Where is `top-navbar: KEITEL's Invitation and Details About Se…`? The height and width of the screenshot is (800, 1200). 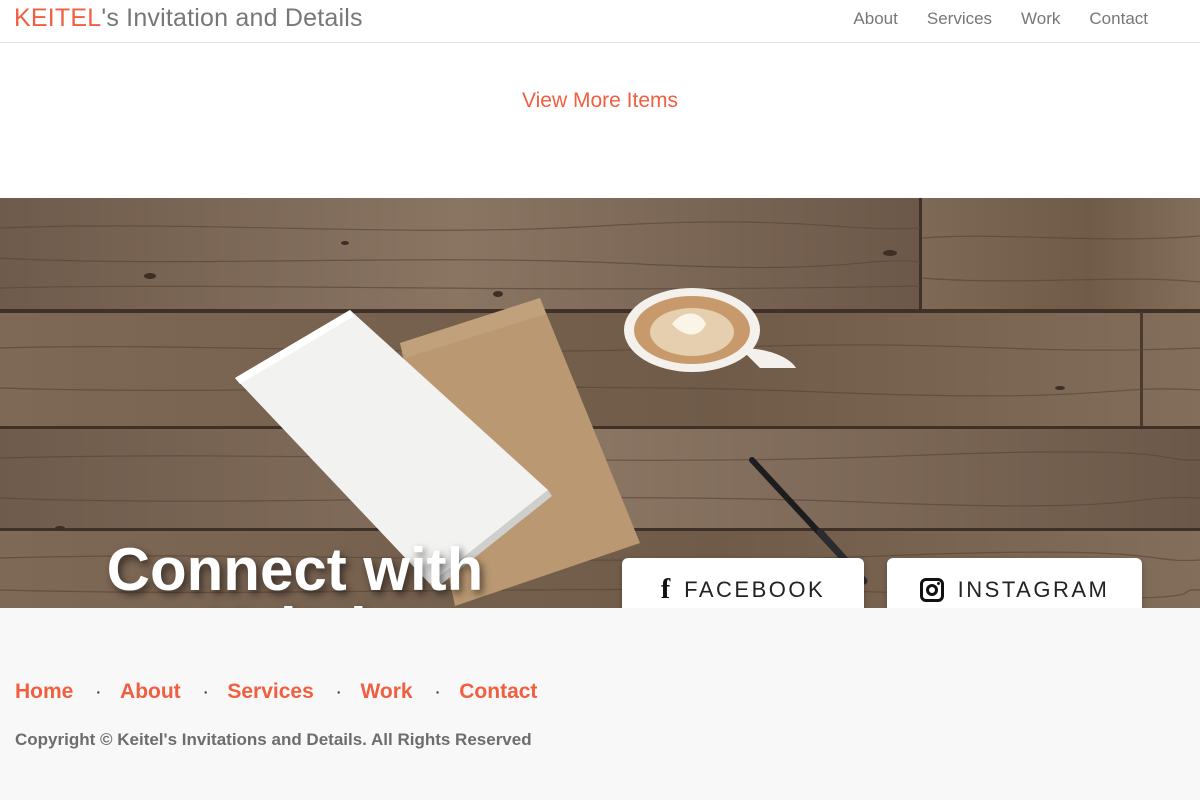
top-navbar: KEITEL's Invitation and Details About Se… is located at coordinates (600, 21).